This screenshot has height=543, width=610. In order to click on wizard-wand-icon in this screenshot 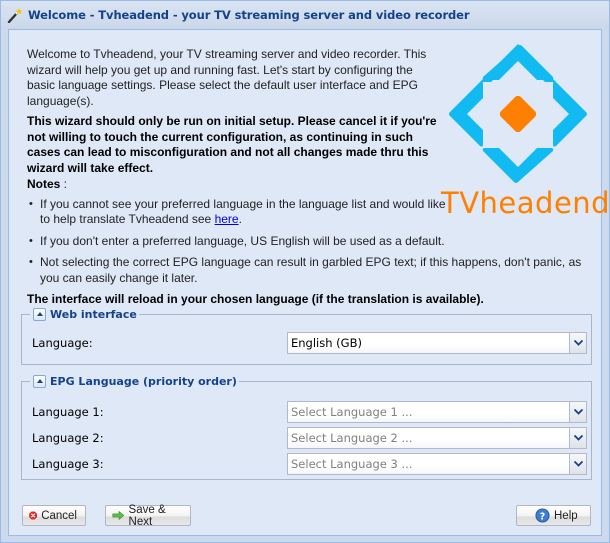, I will do `click(15, 15)`.